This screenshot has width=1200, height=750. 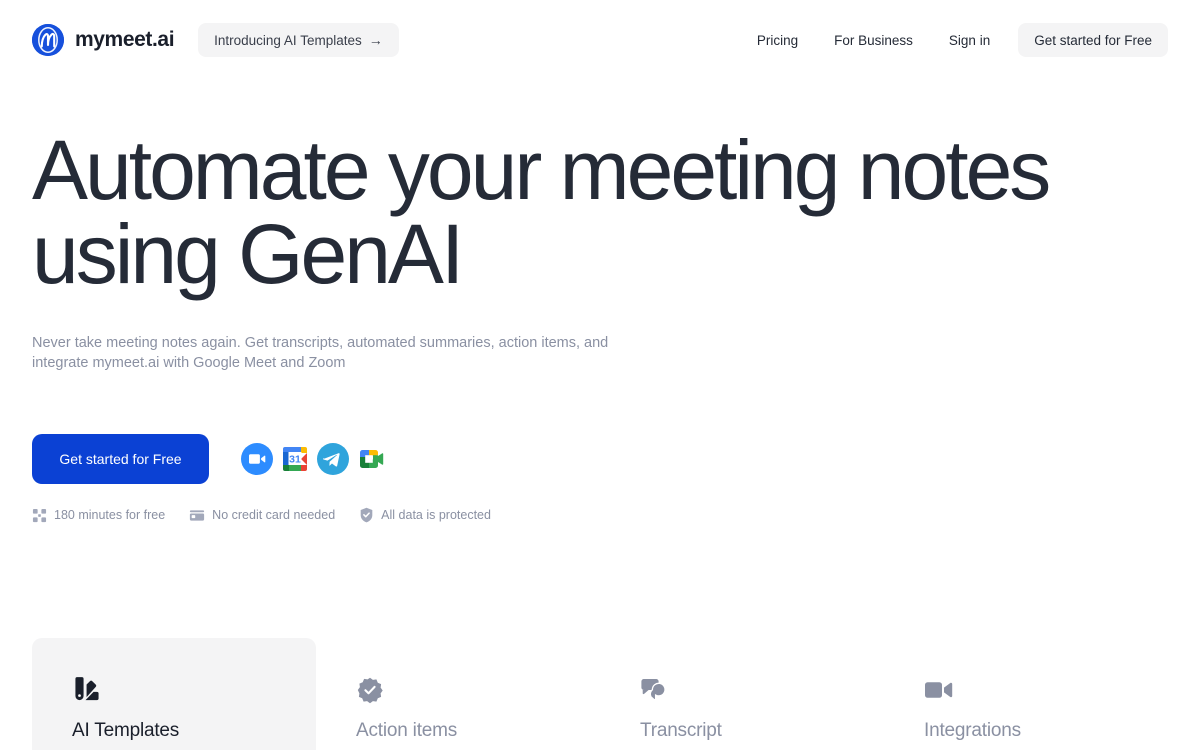 I want to click on google-calendar-icon: 31, so click(x=295, y=459).